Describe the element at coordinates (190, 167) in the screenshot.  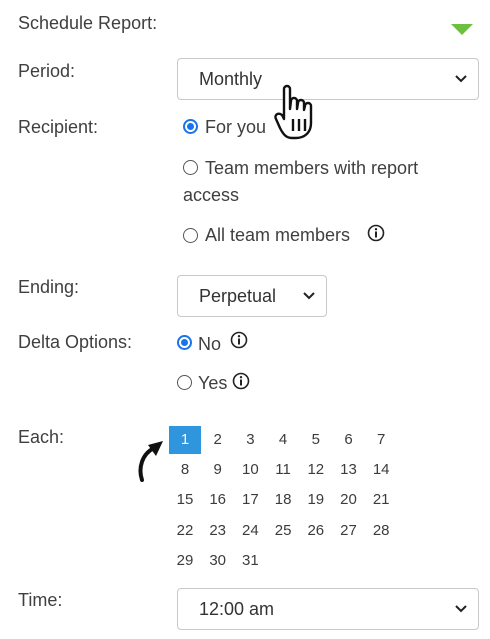
I see `recipient-radio-team-with-access` at that location.